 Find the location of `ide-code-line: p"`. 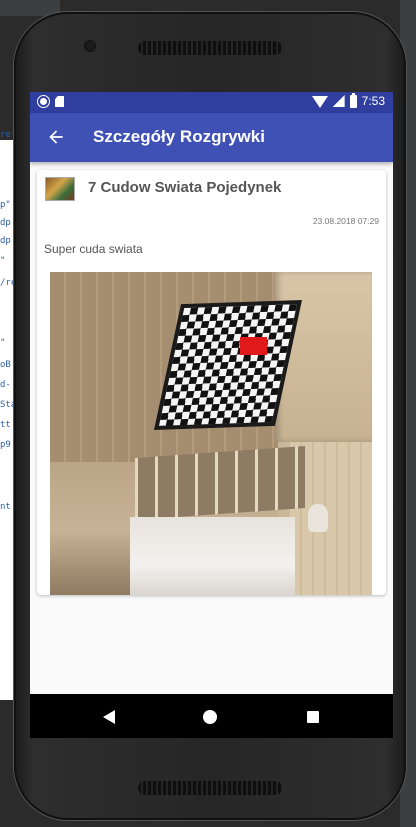

ide-code-line: p" is located at coordinates (5, 205).